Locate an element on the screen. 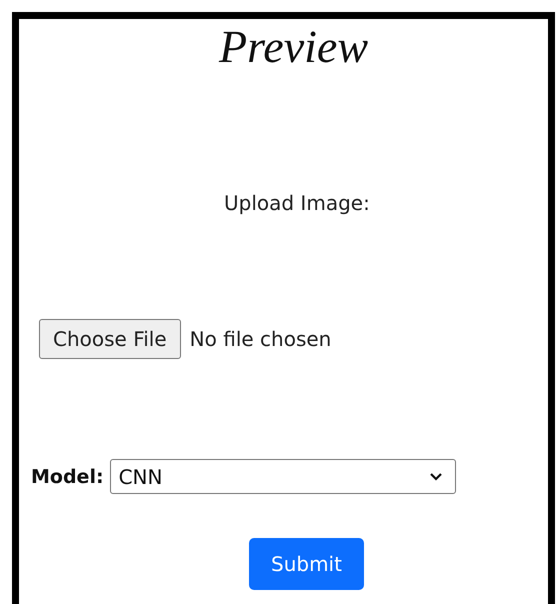 The width and height of the screenshot is (559, 604). submit-button: Submit is located at coordinates (306, 564).